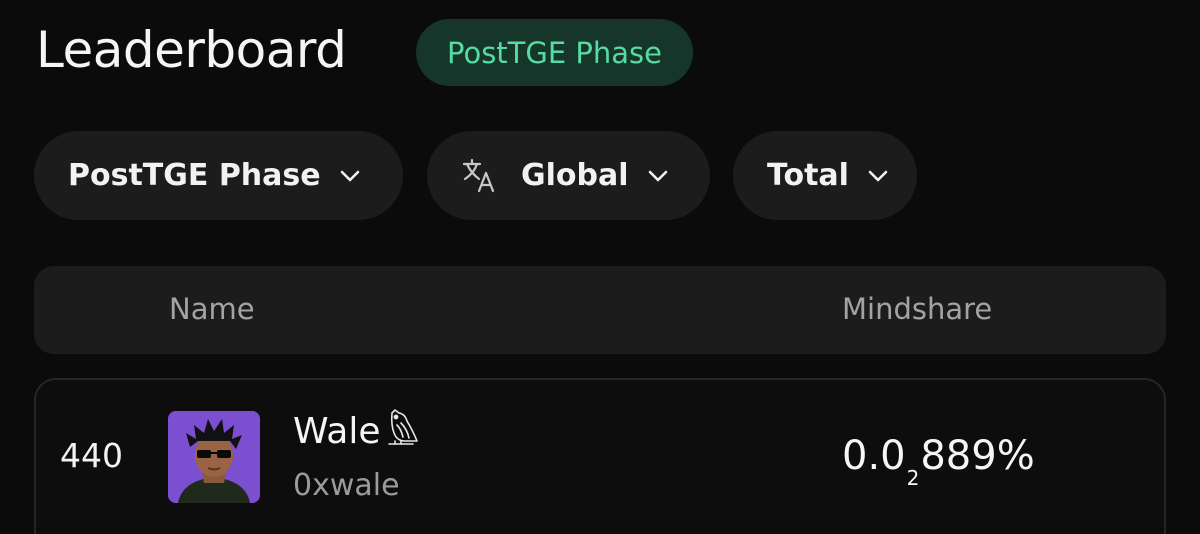 The width and height of the screenshot is (1200, 534). What do you see at coordinates (808, 175) in the screenshot?
I see `period-filter-label: Total` at bounding box center [808, 175].